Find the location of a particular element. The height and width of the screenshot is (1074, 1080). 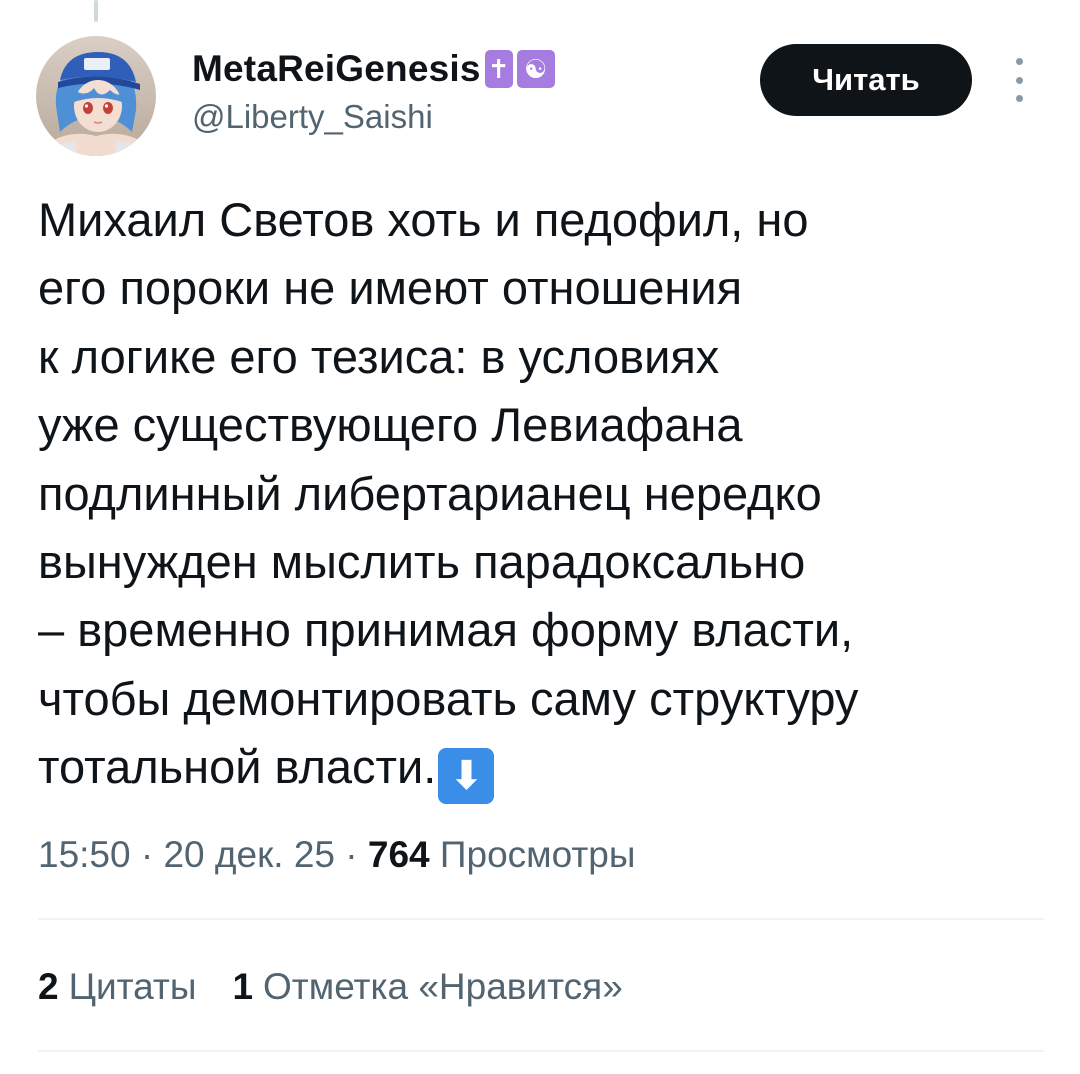

quotes-stat: 2 Цитаты is located at coordinates (117, 987).